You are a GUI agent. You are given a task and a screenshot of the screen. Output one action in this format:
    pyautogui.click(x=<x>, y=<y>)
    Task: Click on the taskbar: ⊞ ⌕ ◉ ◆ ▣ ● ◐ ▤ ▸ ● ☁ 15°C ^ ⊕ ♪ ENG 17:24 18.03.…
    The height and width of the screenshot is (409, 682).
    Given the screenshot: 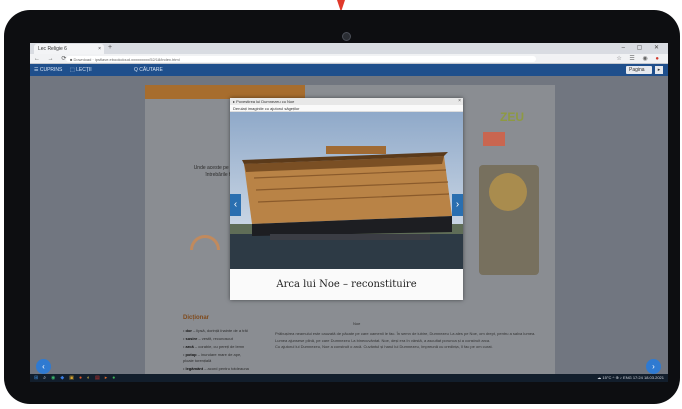 What is the action you would take?
    pyautogui.click(x=349, y=378)
    